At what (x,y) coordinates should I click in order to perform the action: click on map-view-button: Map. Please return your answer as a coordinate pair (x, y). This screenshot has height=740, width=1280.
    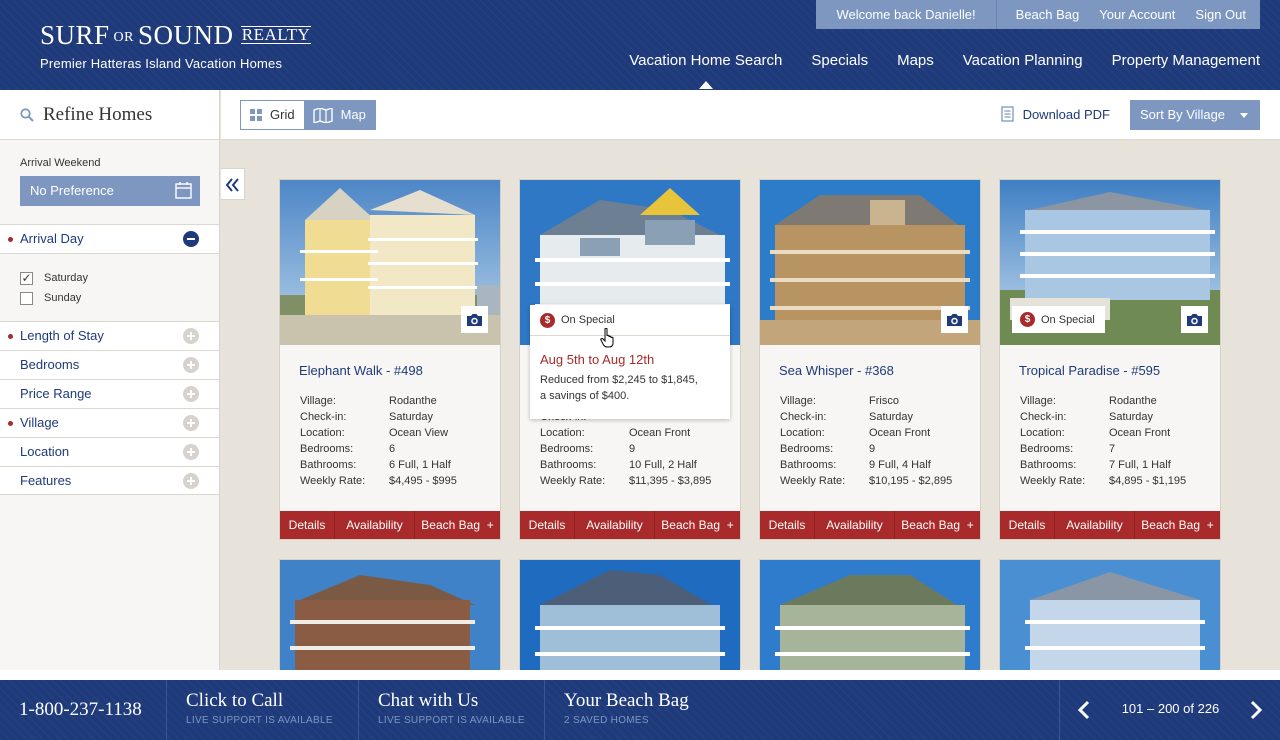
    Looking at the image, I should click on (339, 115).